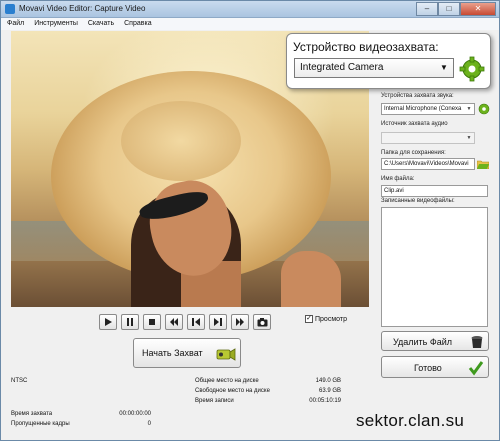 The height and width of the screenshot is (441, 500). I want to click on step-forward-icon, so click(218, 322).